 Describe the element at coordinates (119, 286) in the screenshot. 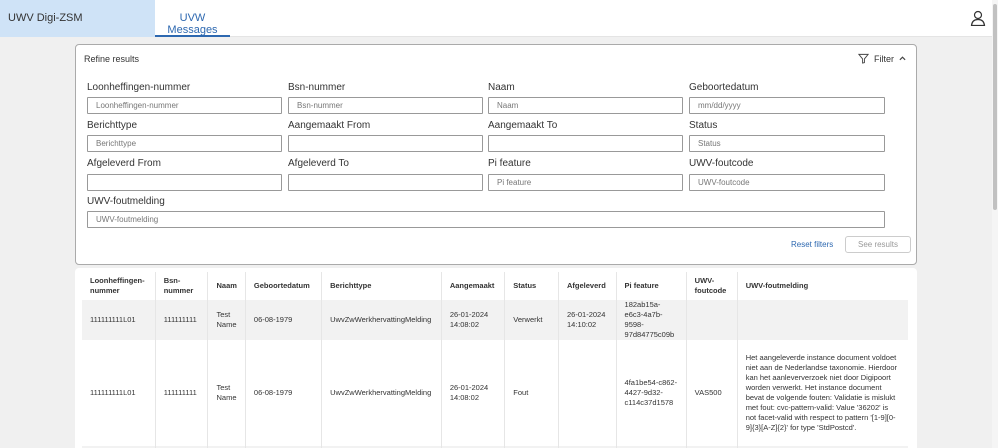

I see `column-header: Loonheffingen-nummer` at that location.